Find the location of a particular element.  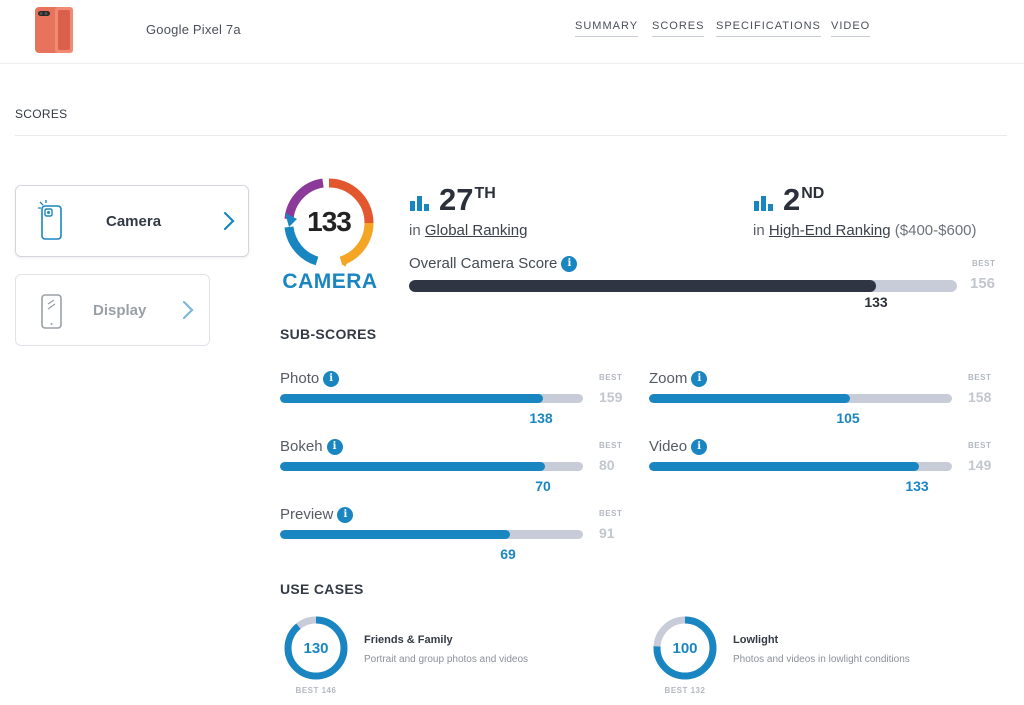

overall-score-bar is located at coordinates (683, 286).